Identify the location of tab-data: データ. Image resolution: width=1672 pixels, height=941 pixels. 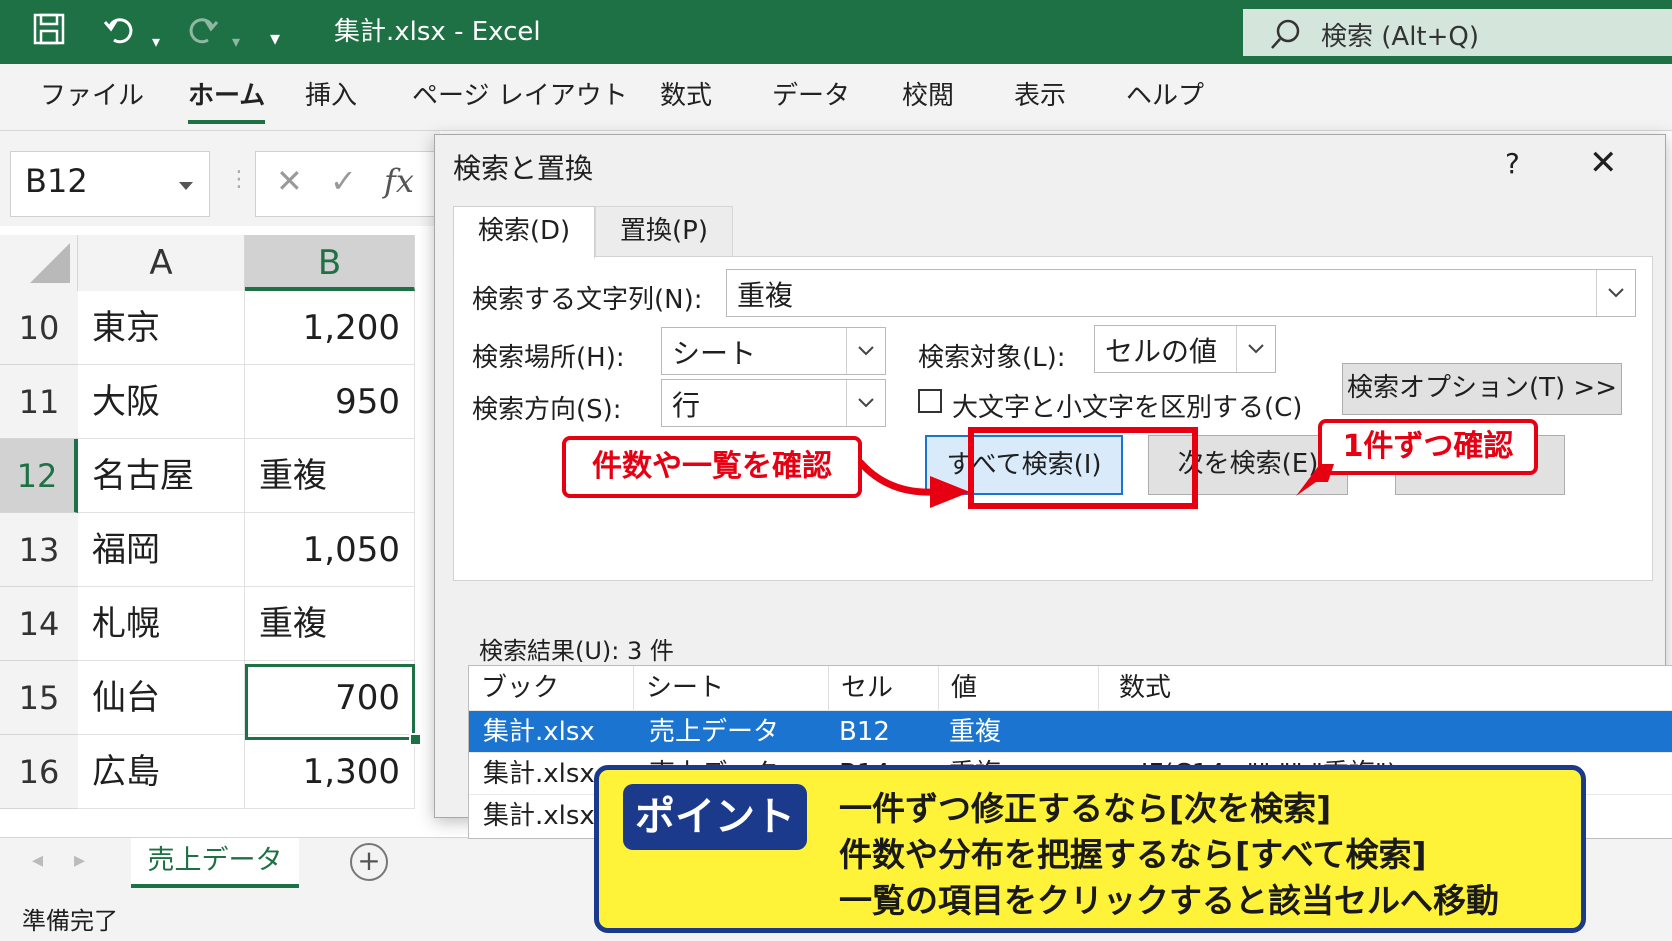
(811, 96).